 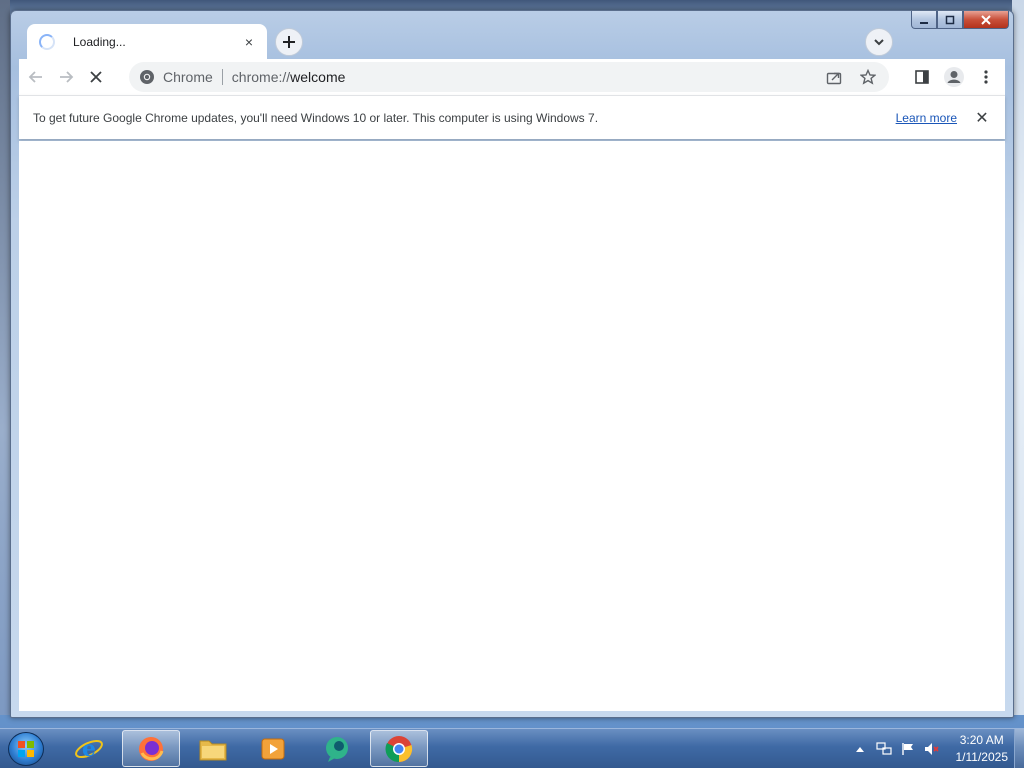 I want to click on system-tray: 3:20 AM 1/11/2025, so click(x=929, y=748).